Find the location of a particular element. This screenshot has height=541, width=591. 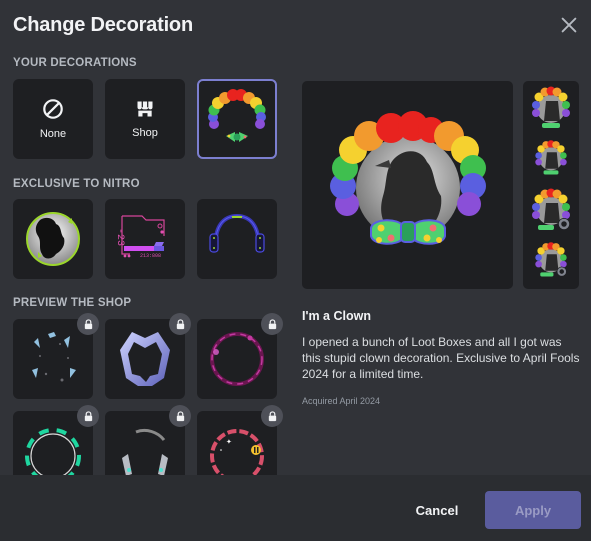

decoration-preview-sizes is located at coordinates (551, 185).